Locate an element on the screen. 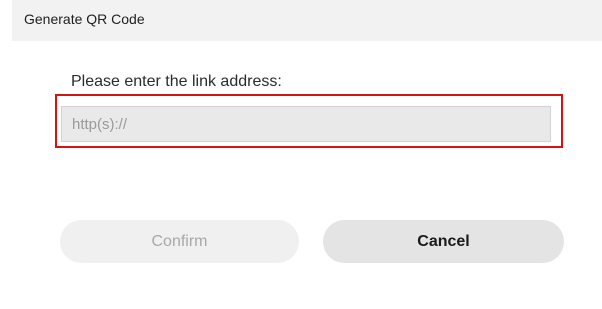 The height and width of the screenshot is (309, 602). dialog-title: Generate QR Code is located at coordinates (84, 19).